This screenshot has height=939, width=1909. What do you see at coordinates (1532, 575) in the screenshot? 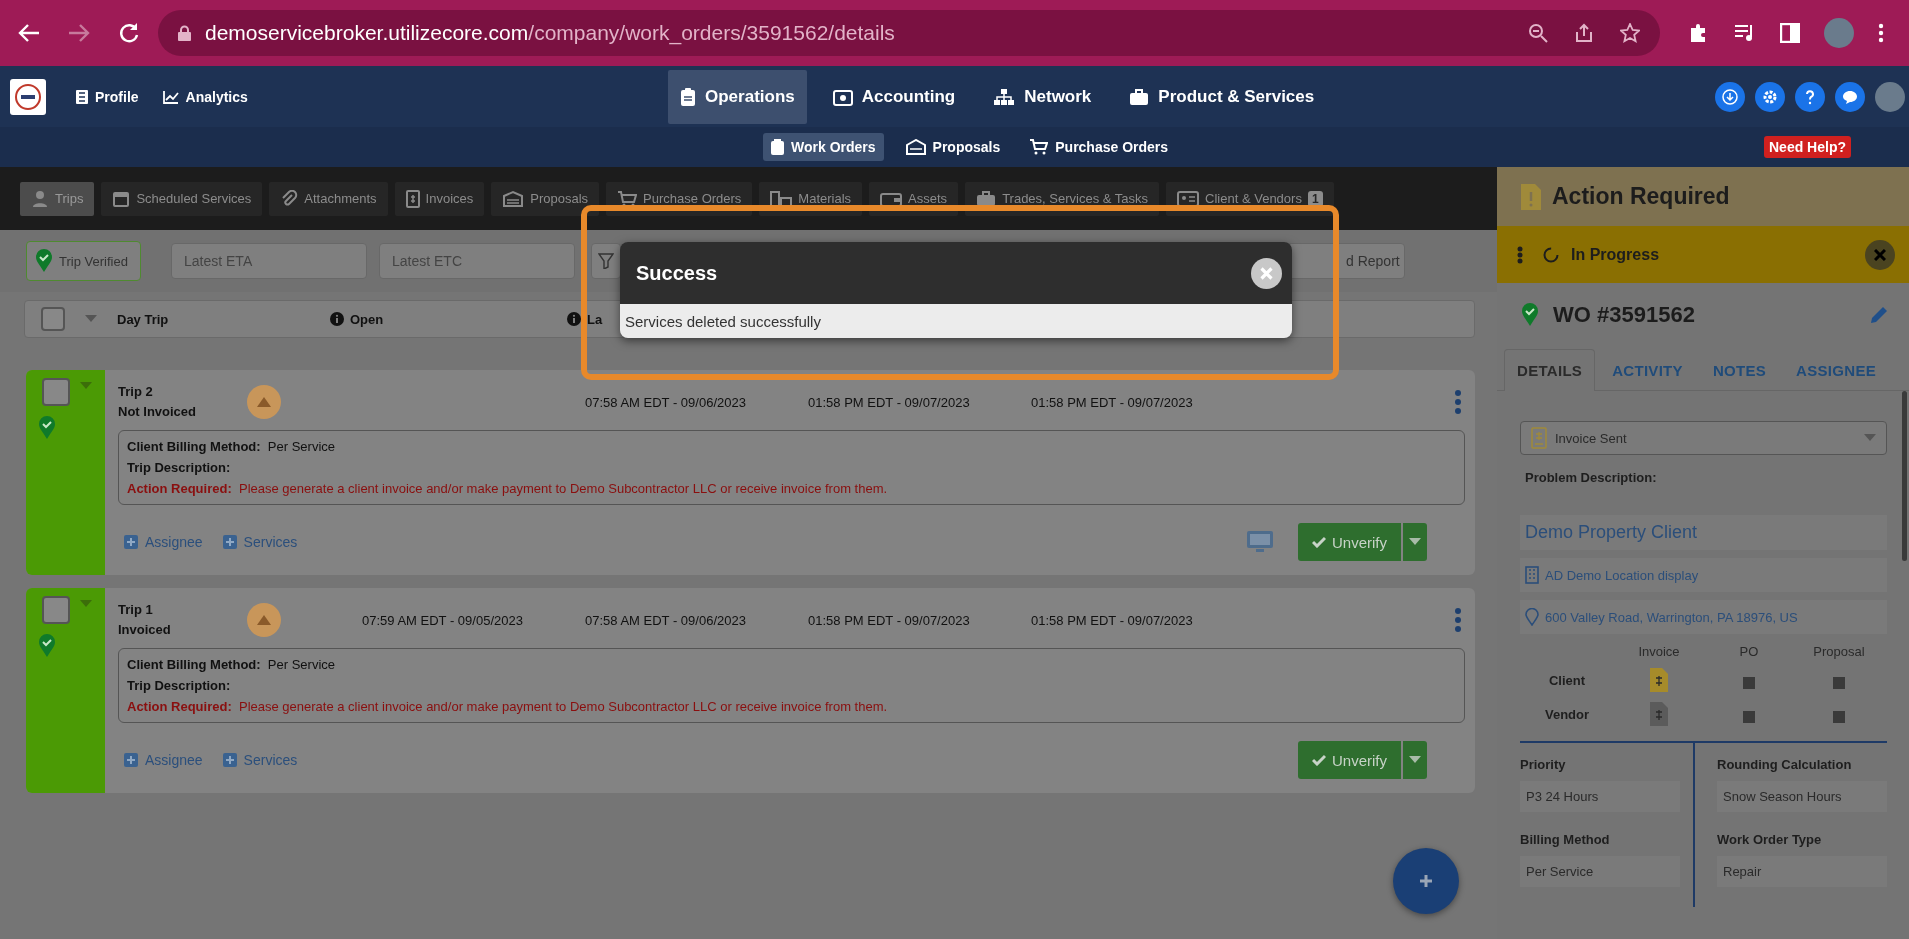
I see `building-icon` at bounding box center [1532, 575].